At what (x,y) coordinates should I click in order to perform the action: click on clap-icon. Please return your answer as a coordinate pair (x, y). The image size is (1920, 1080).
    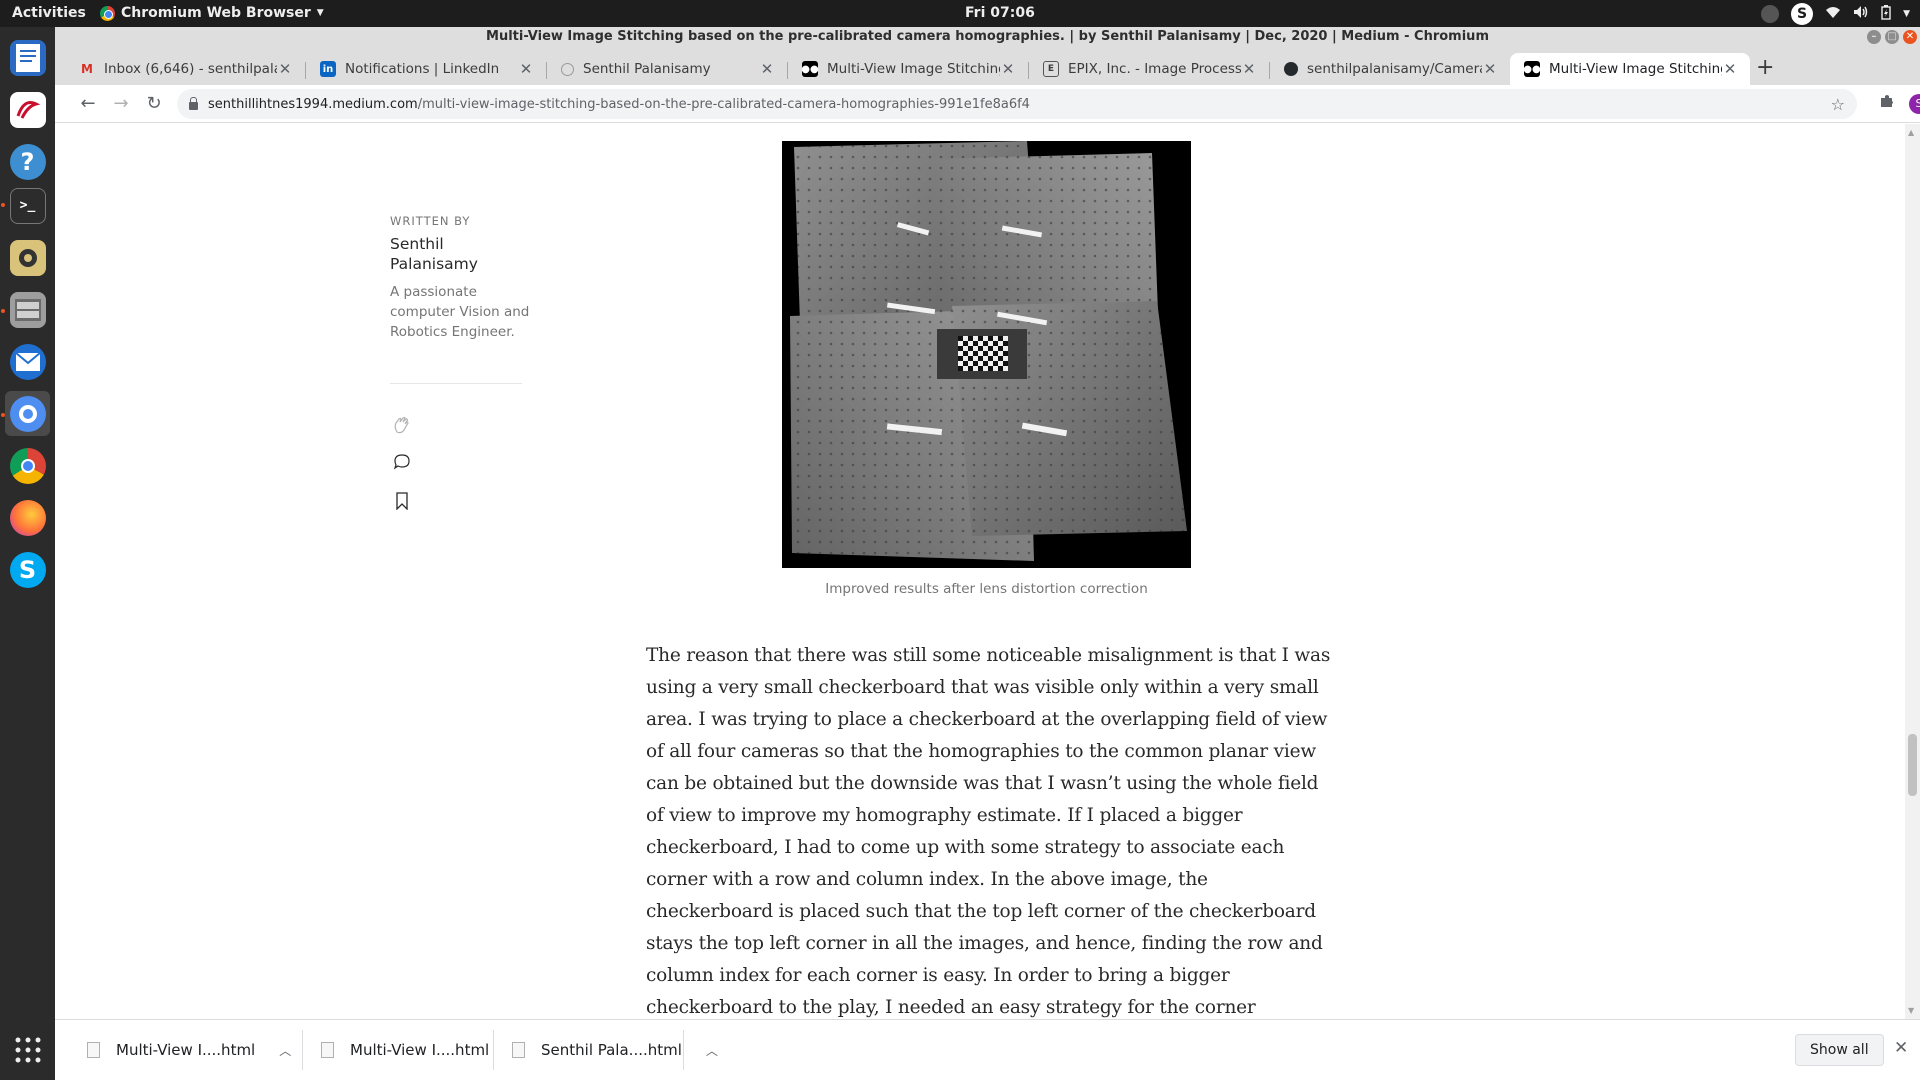
    Looking at the image, I should click on (402, 425).